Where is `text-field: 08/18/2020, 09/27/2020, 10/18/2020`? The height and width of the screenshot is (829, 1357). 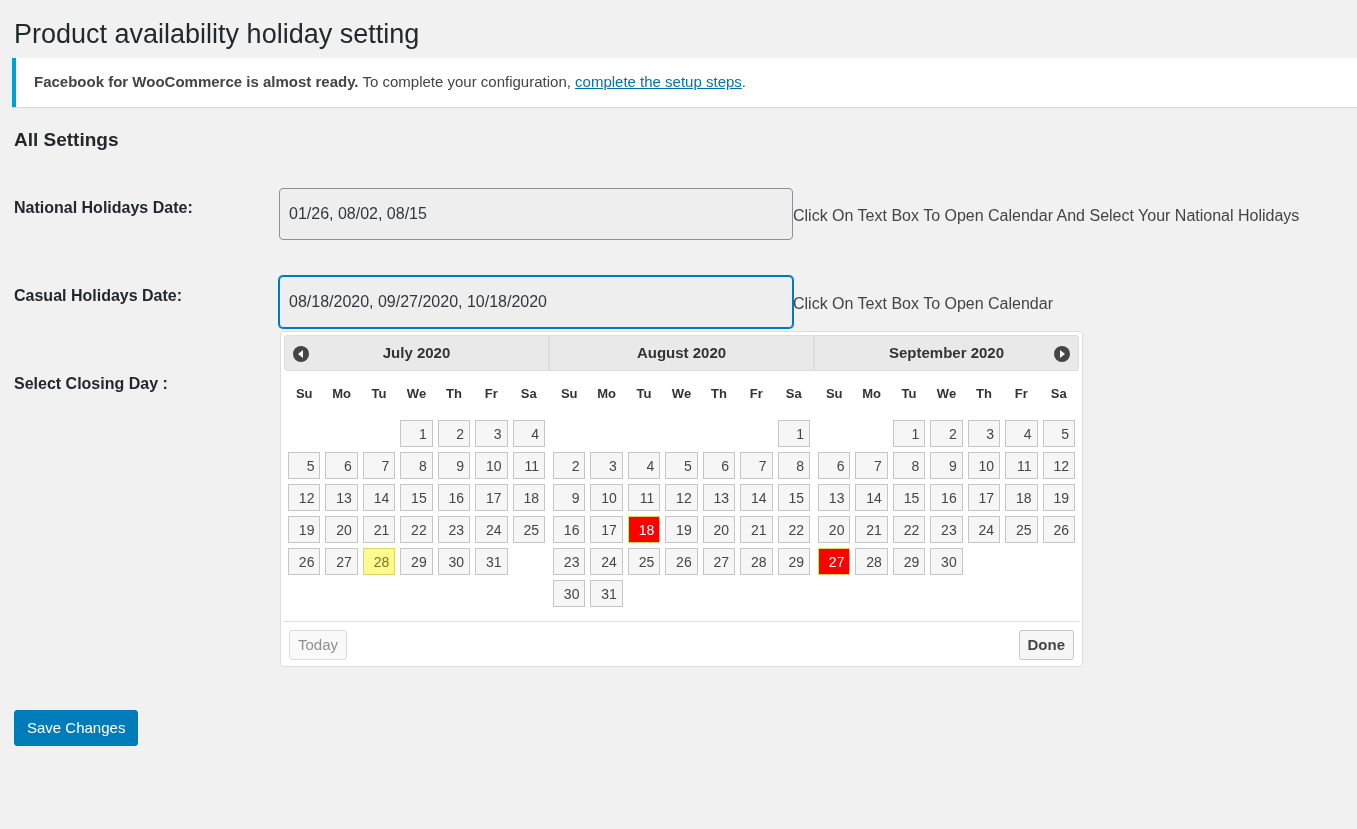 text-field: 08/18/2020, 09/27/2020, 10/18/2020 is located at coordinates (536, 301).